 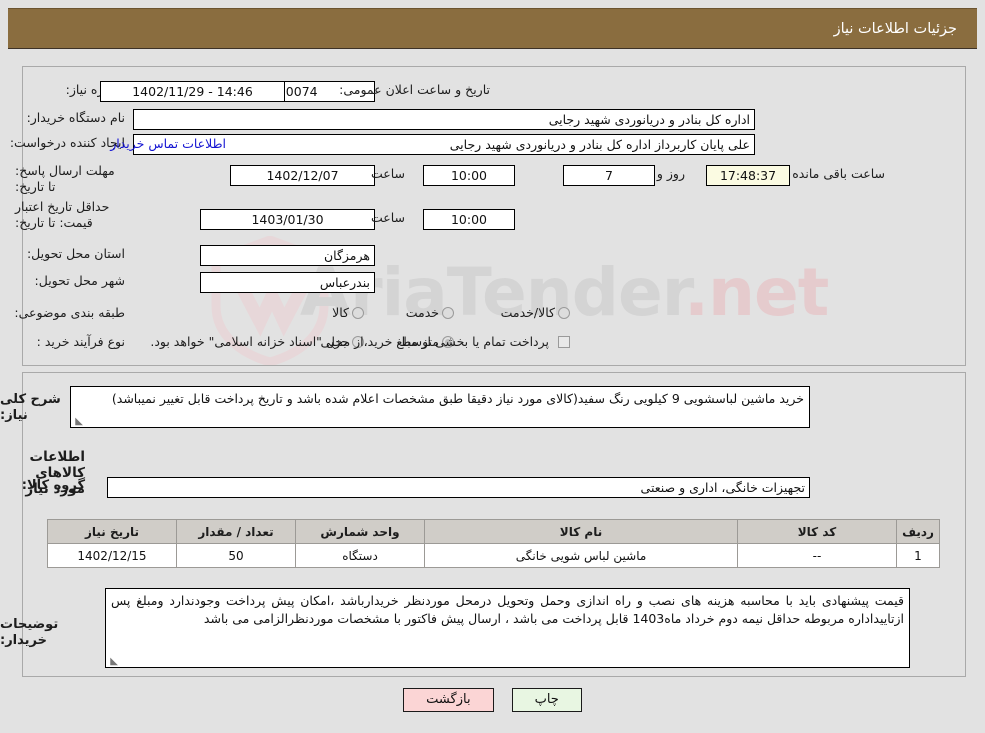 I want to click on treasury-checkbox, so click(x=564, y=341).